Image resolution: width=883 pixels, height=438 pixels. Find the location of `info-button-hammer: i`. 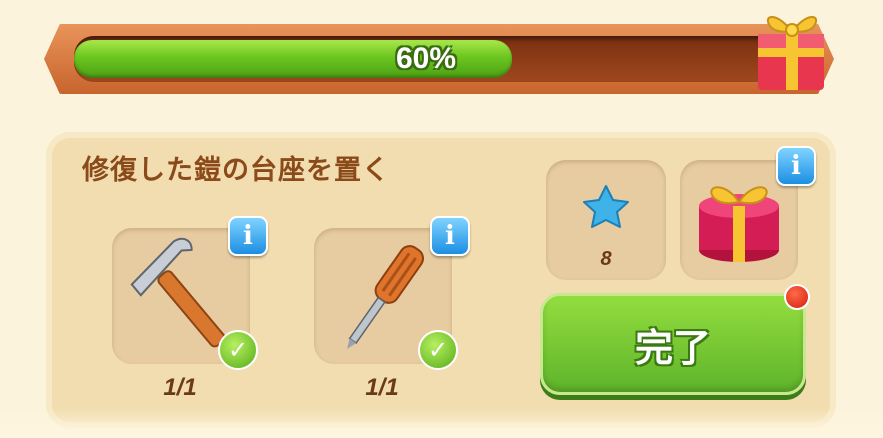

info-button-hammer: i is located at coordinates (248, 236).